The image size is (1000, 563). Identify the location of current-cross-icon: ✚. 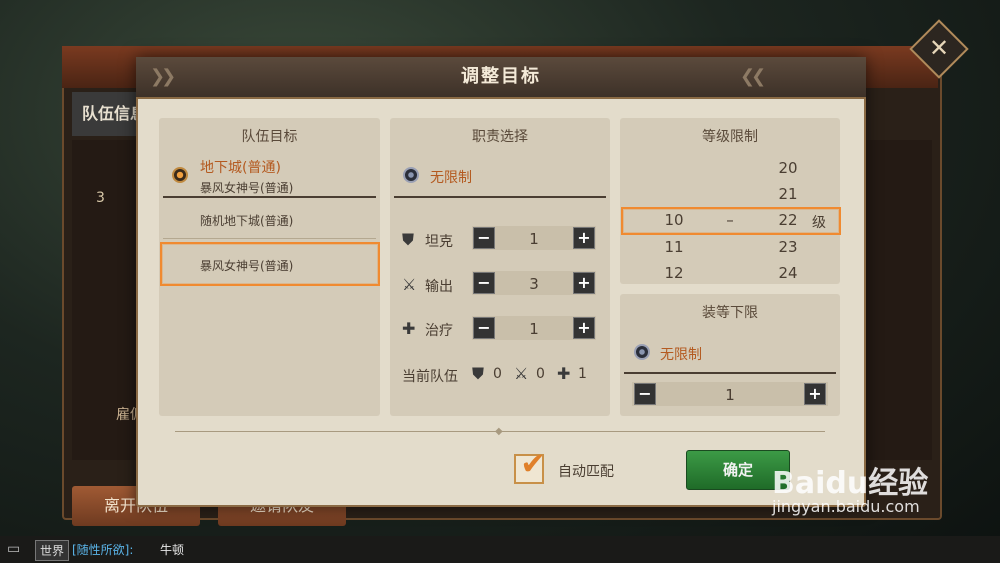
(564, 373).